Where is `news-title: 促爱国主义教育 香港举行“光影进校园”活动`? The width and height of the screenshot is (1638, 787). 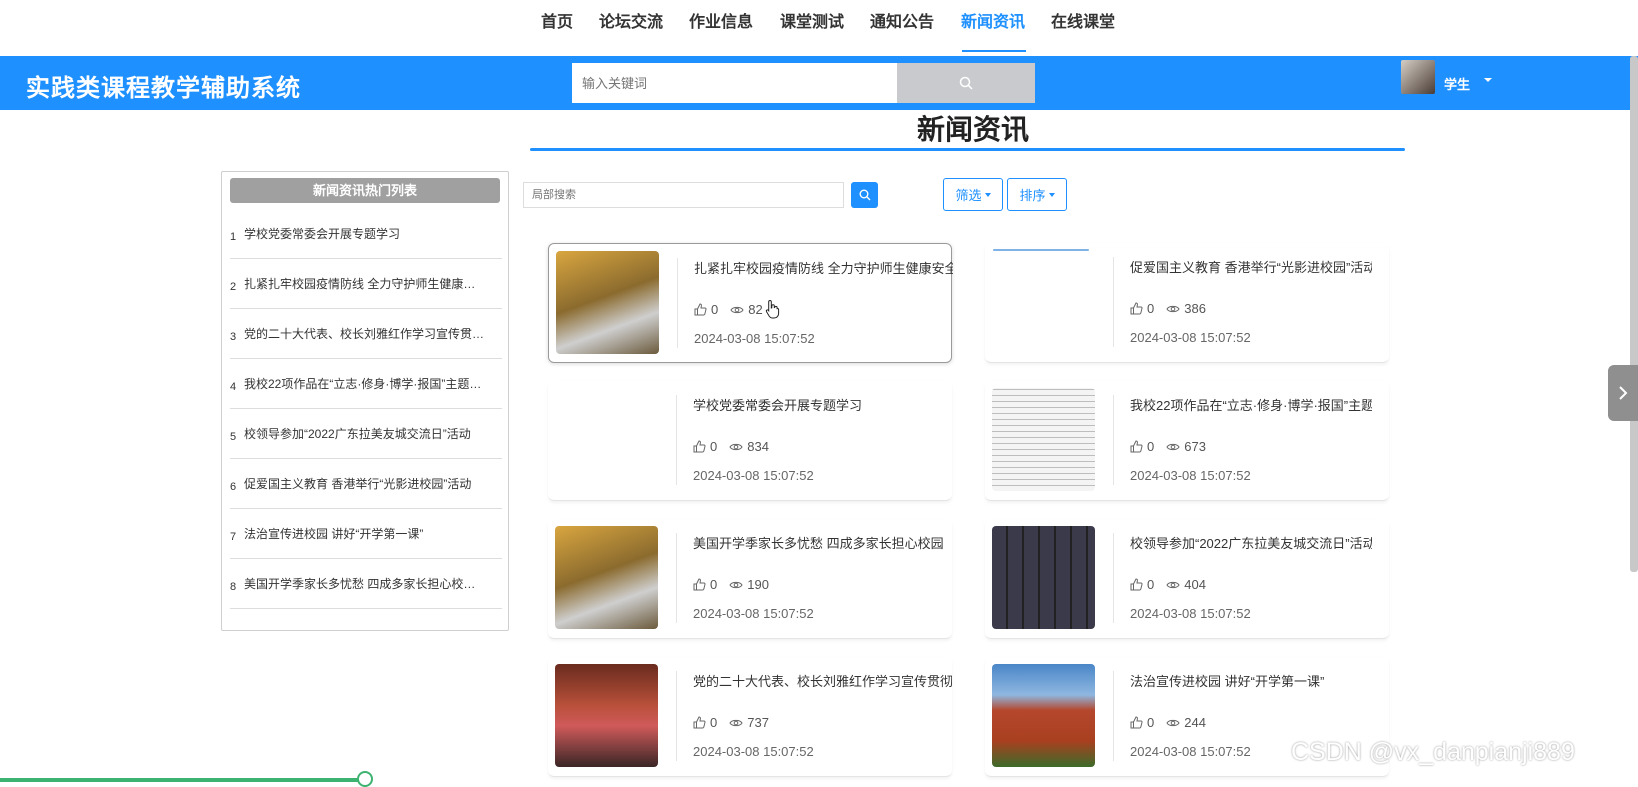 news-title: 促爱国主义教育 香港举行“光影进校园”活动 is located at coordinates (1251, 266).